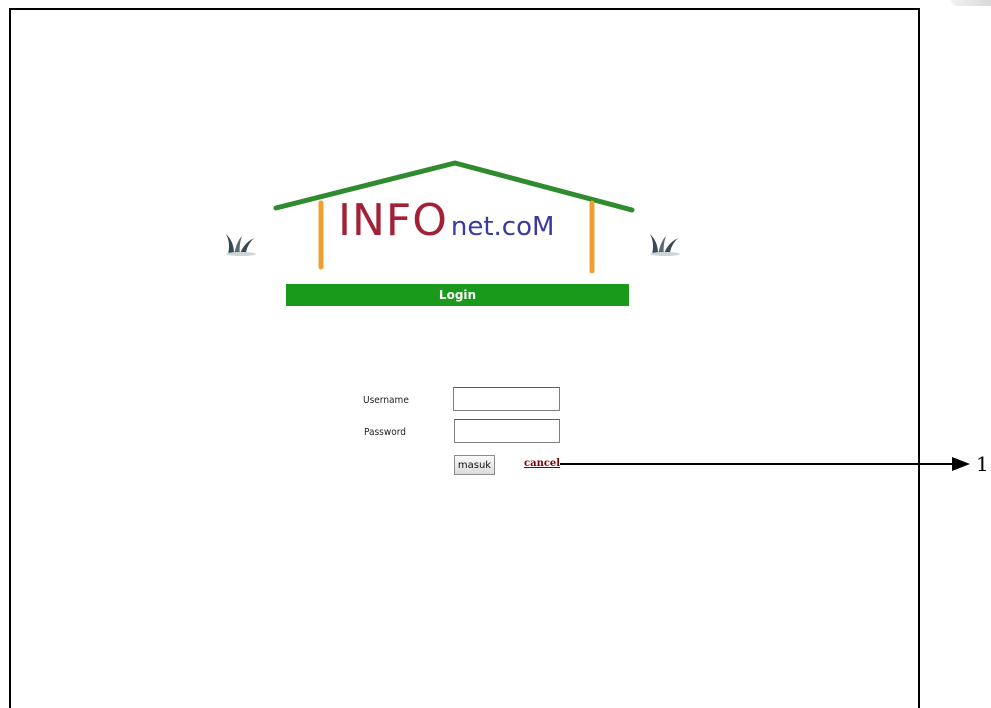 This screenshot has height=708, width=991. I want to click on cancel-link: cancel, so click(542, 463).